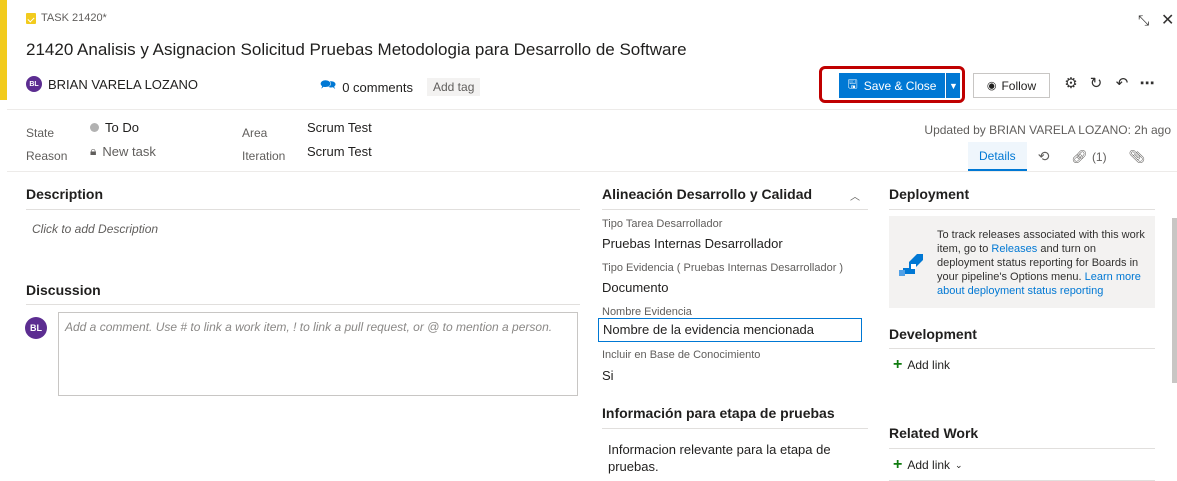 This screenshot has width=1177, height=481. I want to click on releases-link: Releases, so click(1014, 249).